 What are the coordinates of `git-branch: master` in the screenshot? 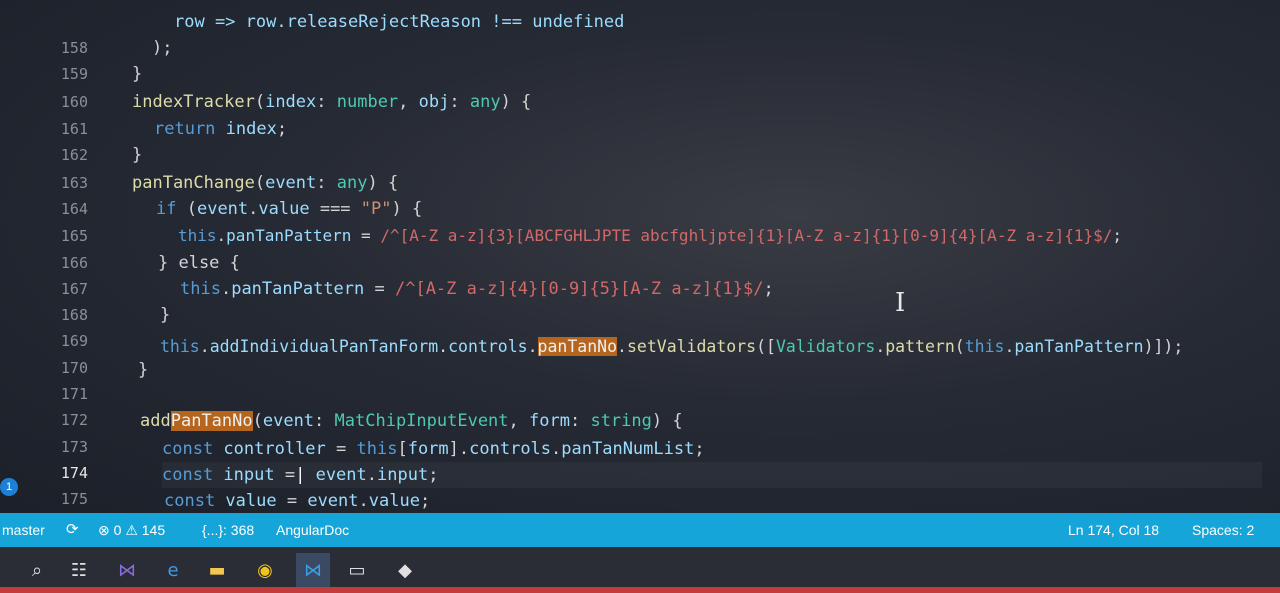 It's located at (23, 530).